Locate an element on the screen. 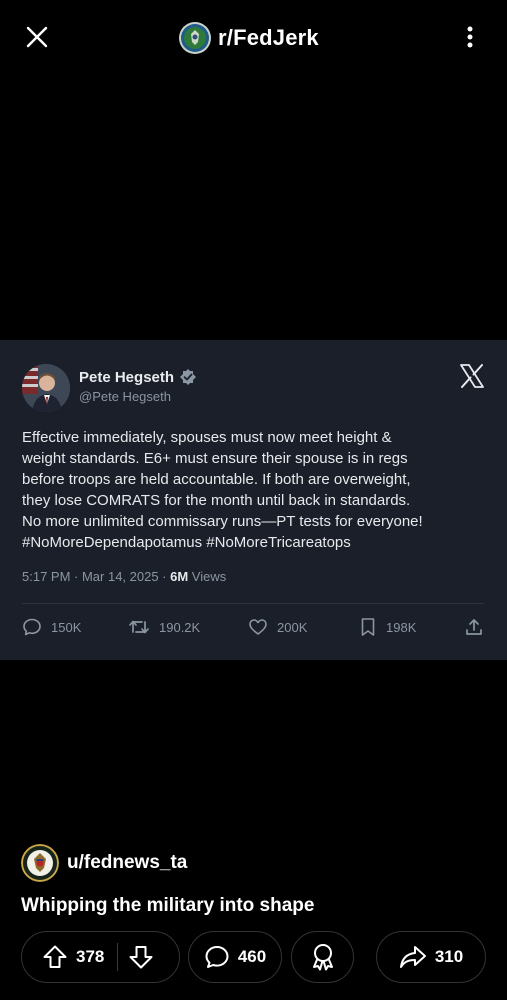 Image resolution: width=507 pixels, height=1000 pixels. downvote-arrow-icon is located at coordinates (141, 957).